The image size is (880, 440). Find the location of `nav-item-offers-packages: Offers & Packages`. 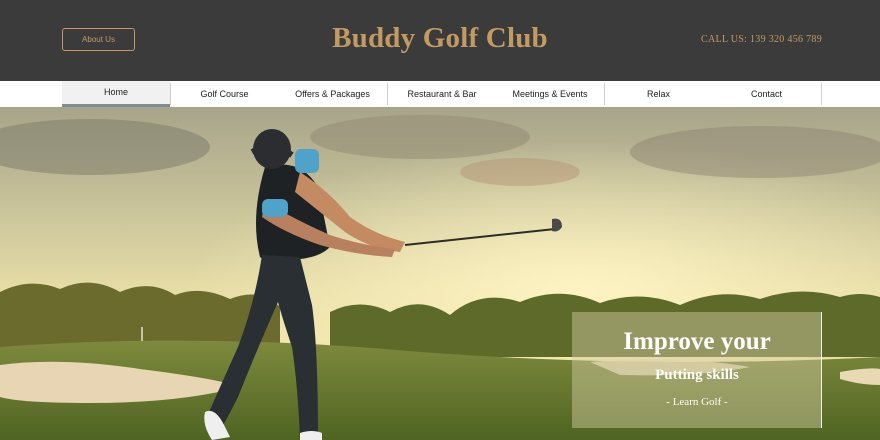

nav-item-offers-packages: Offers & Packages is located at coordinates (332, 94).